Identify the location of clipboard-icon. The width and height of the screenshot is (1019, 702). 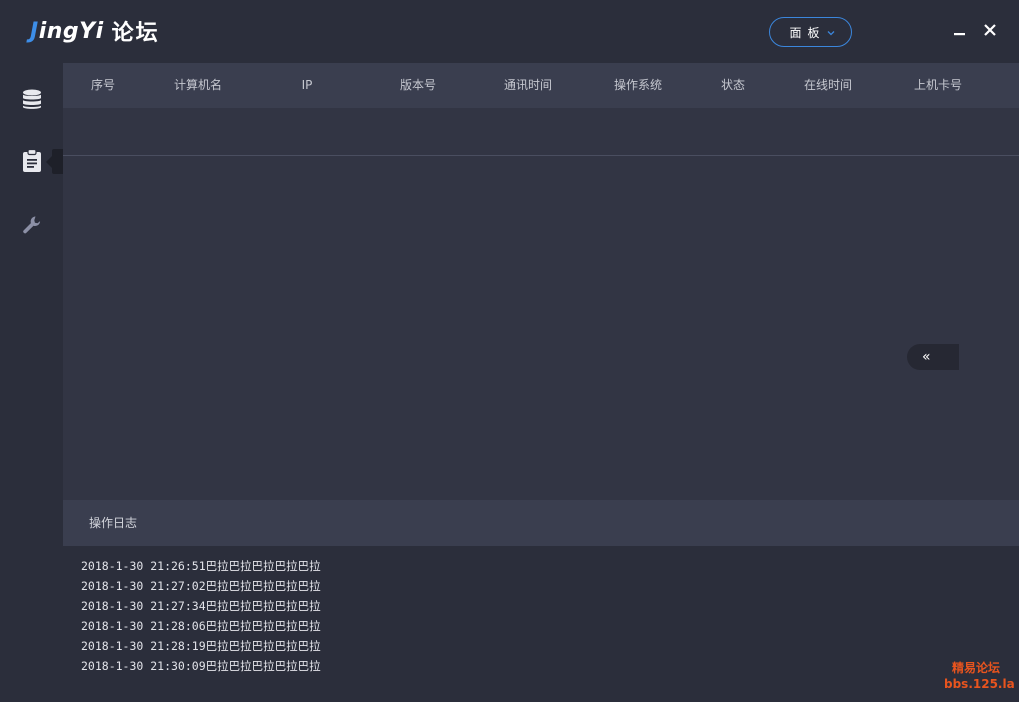
(32, 160).